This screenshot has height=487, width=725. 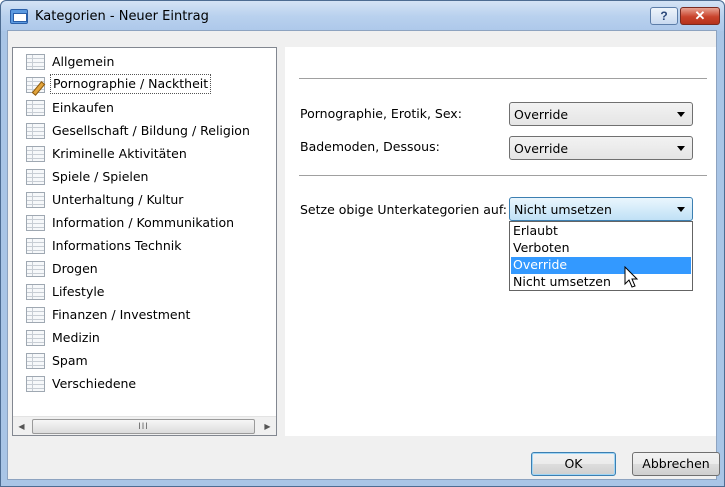 I want to click on tree-item-unterhaltung: Unterhaltung / Kultur, so click(x=150, y=199).